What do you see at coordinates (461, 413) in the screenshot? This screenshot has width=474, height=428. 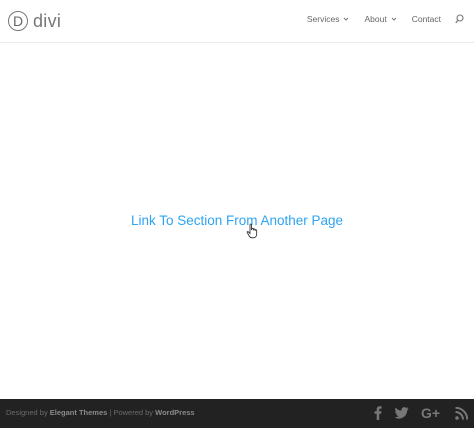 I see `rss-icon` at bounding box center [461, 413].